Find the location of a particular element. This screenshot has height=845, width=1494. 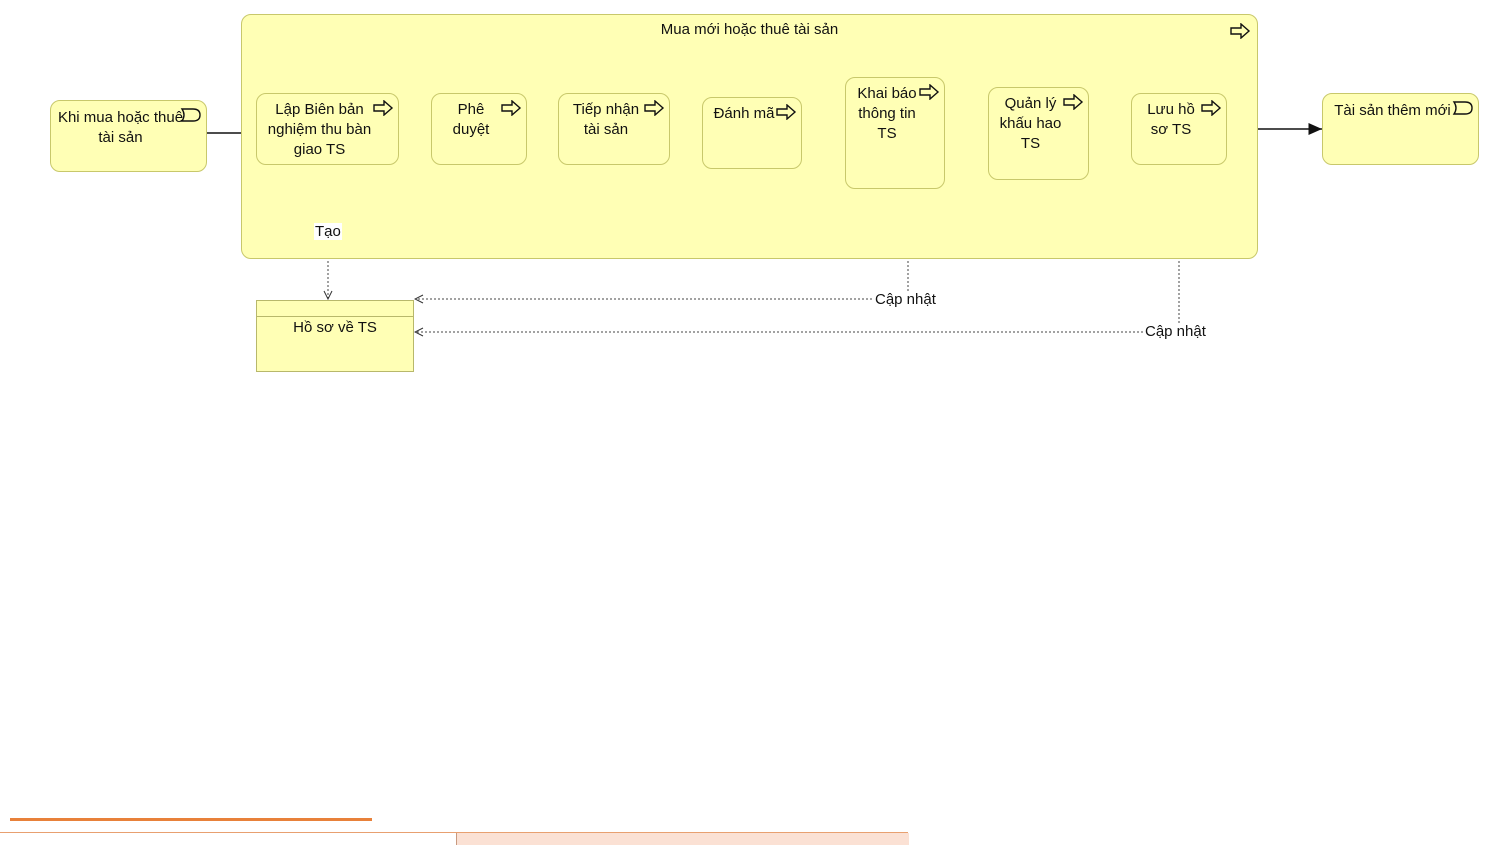

process-step-3: Tiếp nhận tài sản is located at coordinates (614, 129).